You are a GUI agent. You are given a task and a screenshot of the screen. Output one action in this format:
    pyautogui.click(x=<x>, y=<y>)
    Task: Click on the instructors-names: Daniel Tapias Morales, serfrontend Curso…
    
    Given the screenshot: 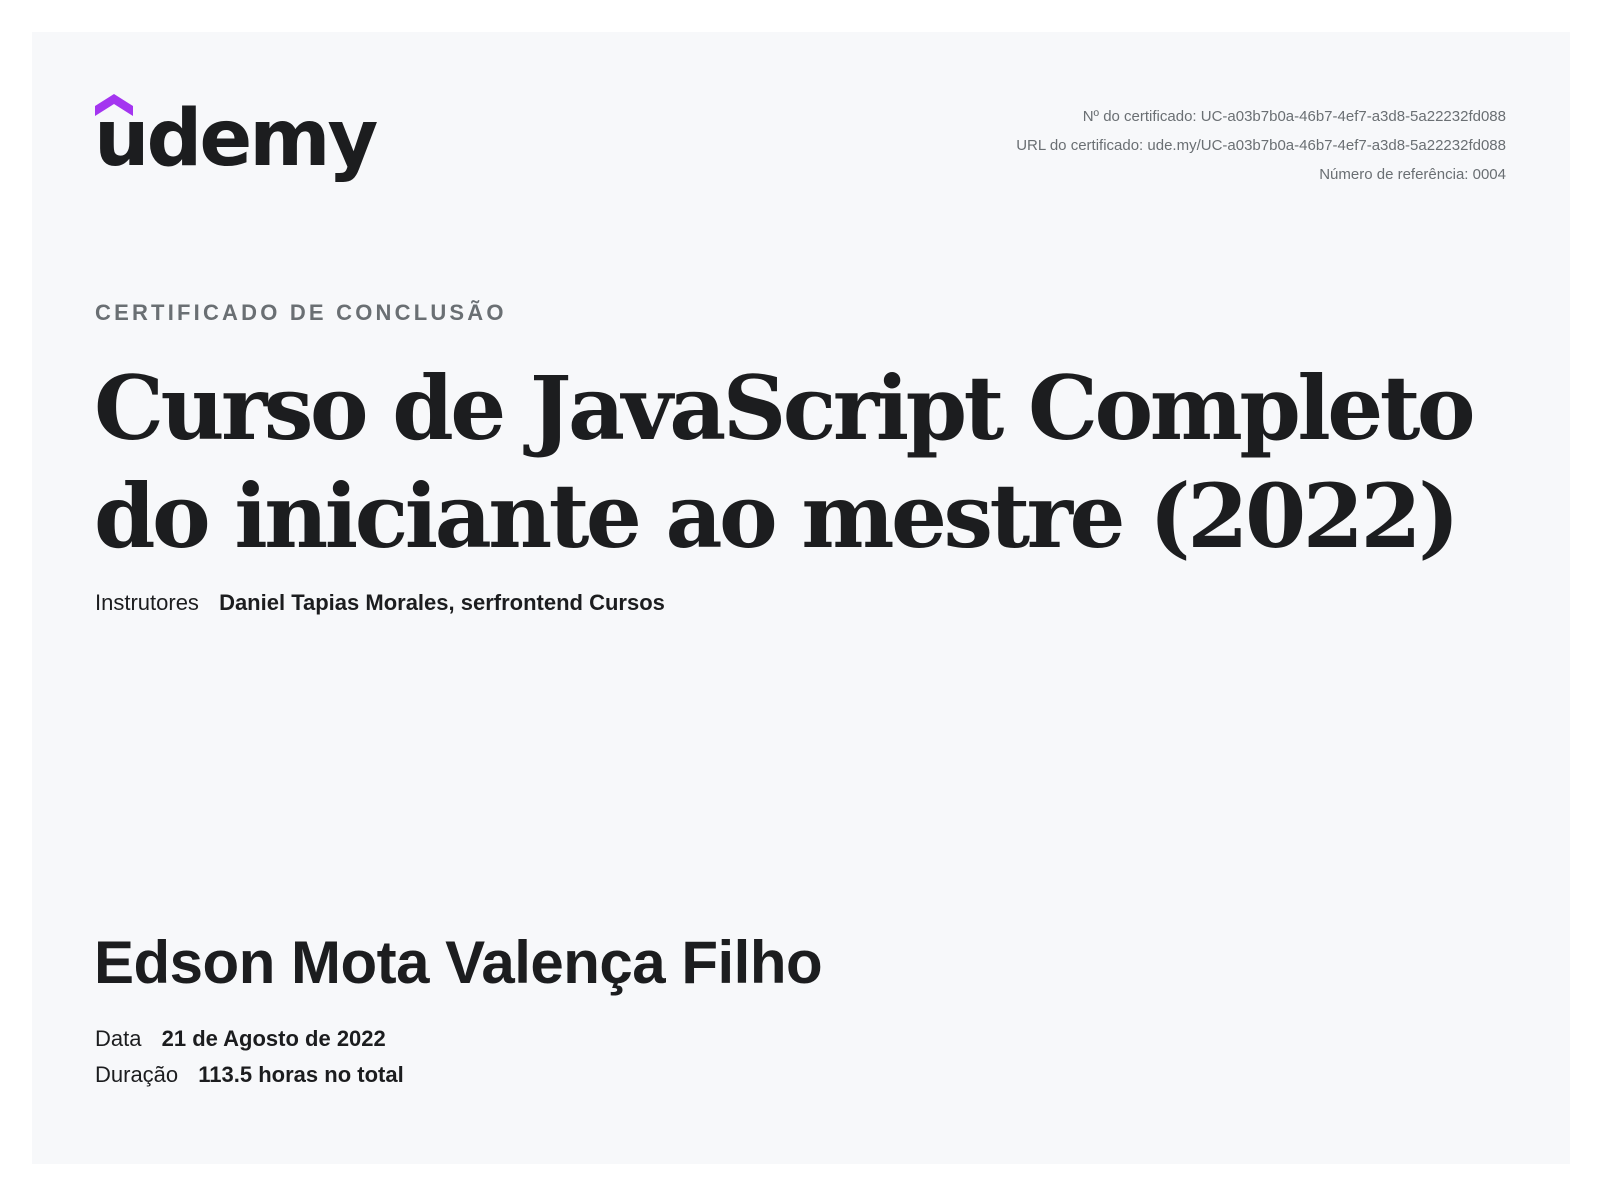 What is the action you would take?
    pyautogui.click(x=442, y=602)
    